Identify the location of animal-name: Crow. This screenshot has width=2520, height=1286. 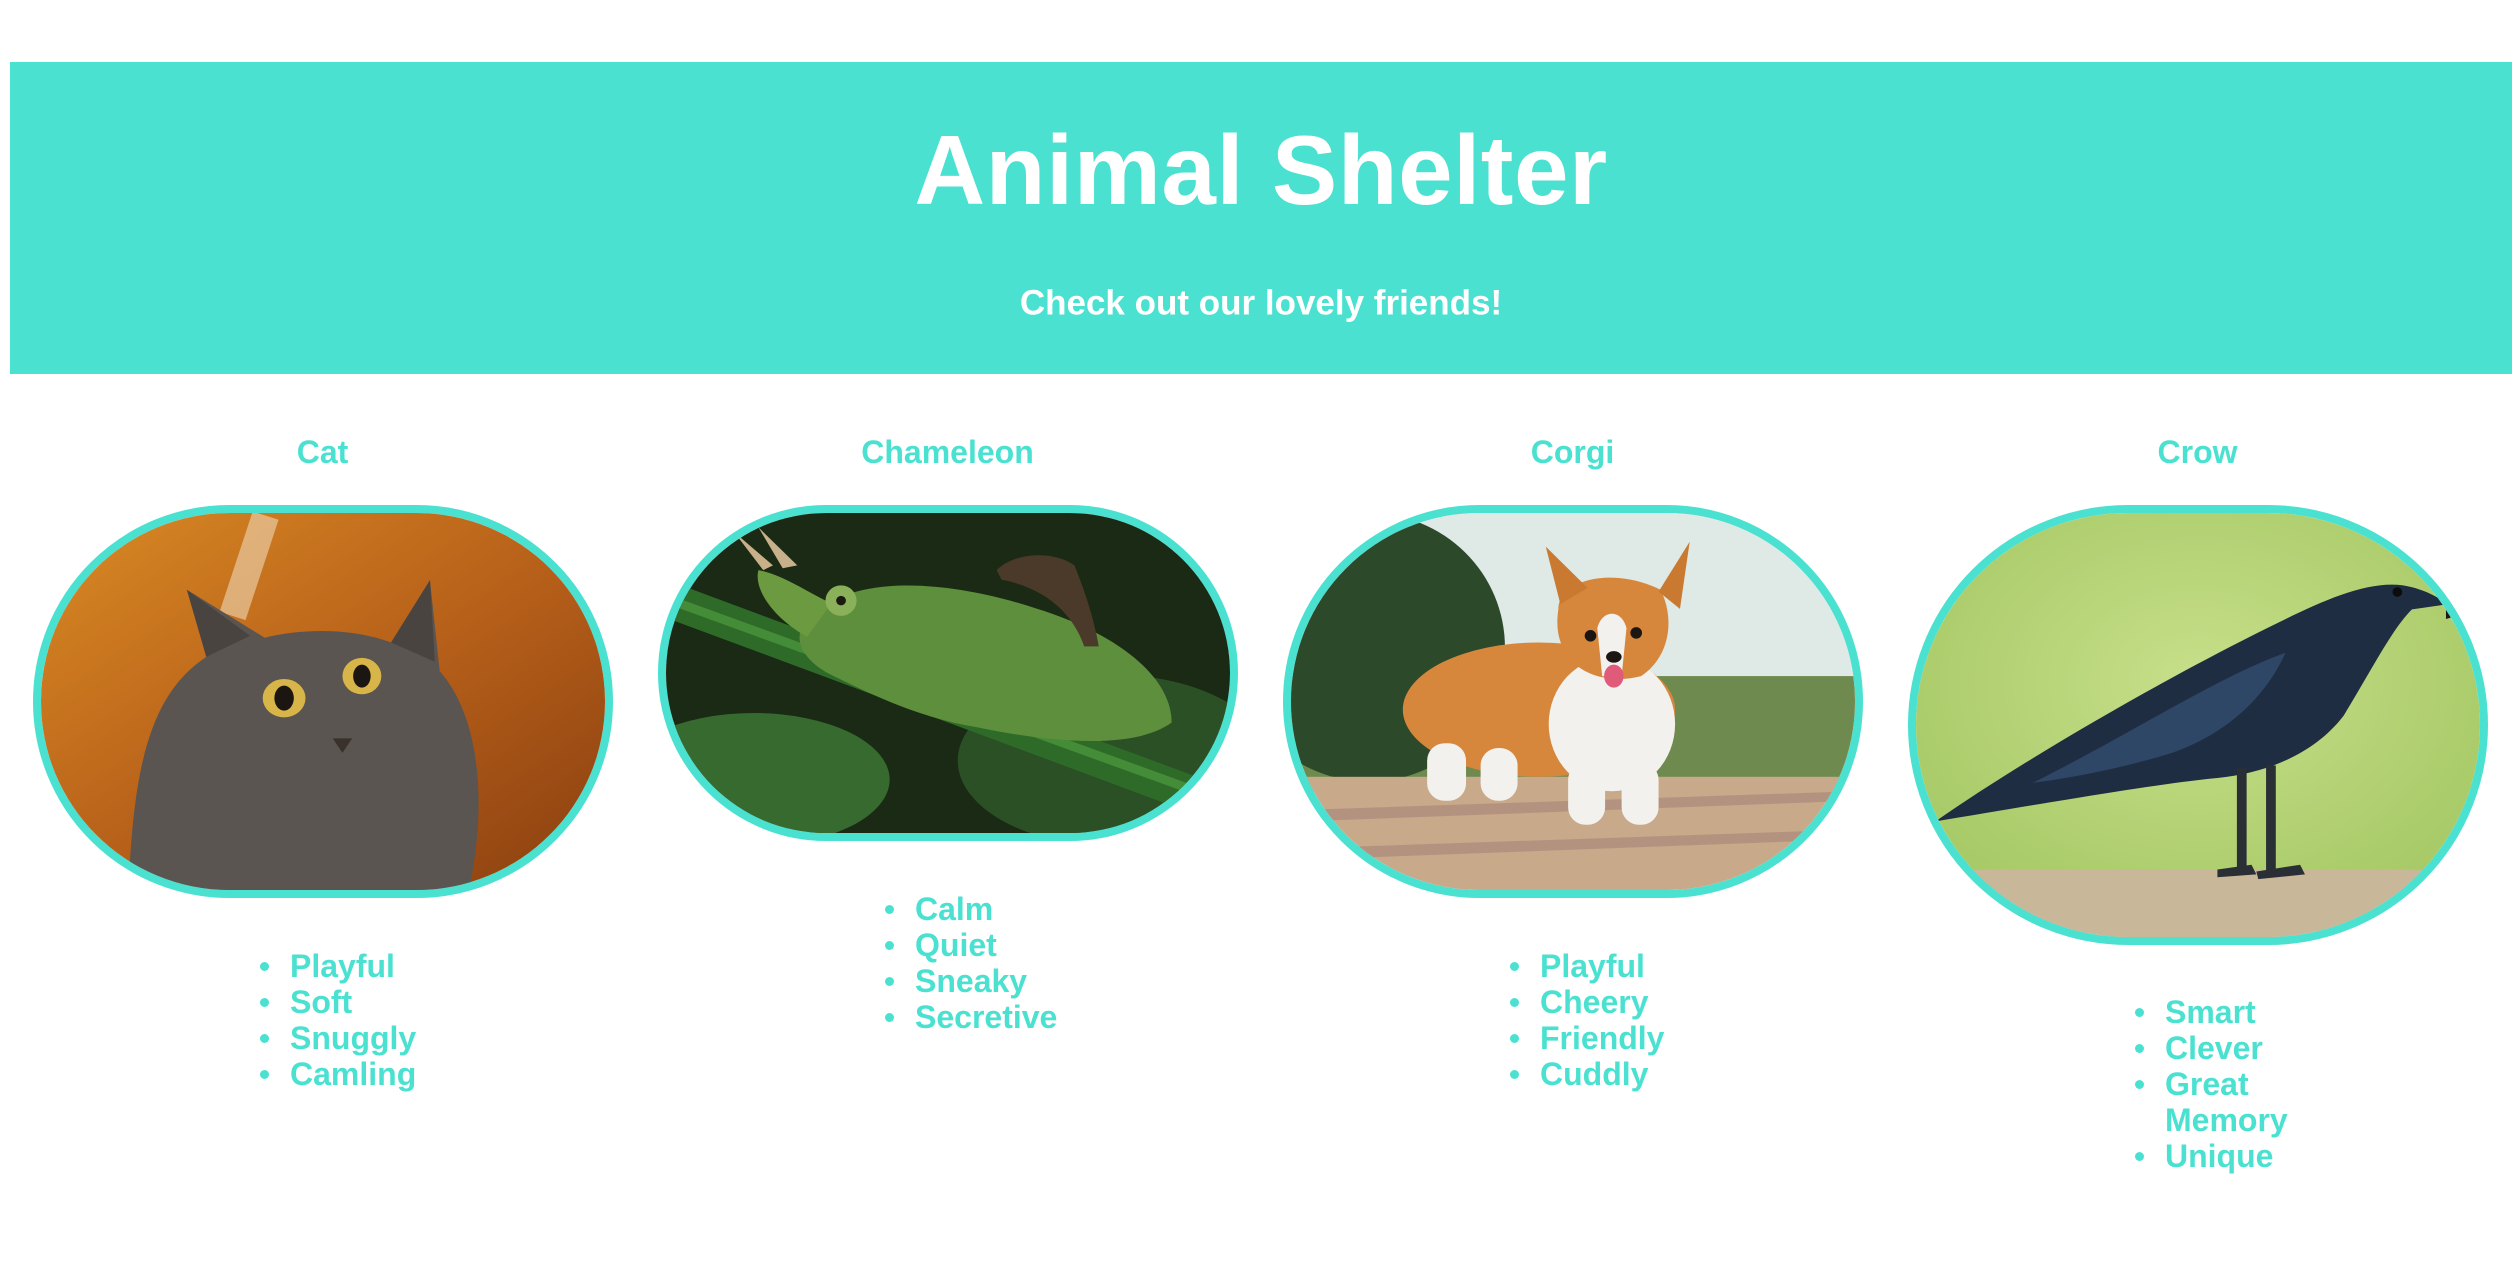
(2197, 452).